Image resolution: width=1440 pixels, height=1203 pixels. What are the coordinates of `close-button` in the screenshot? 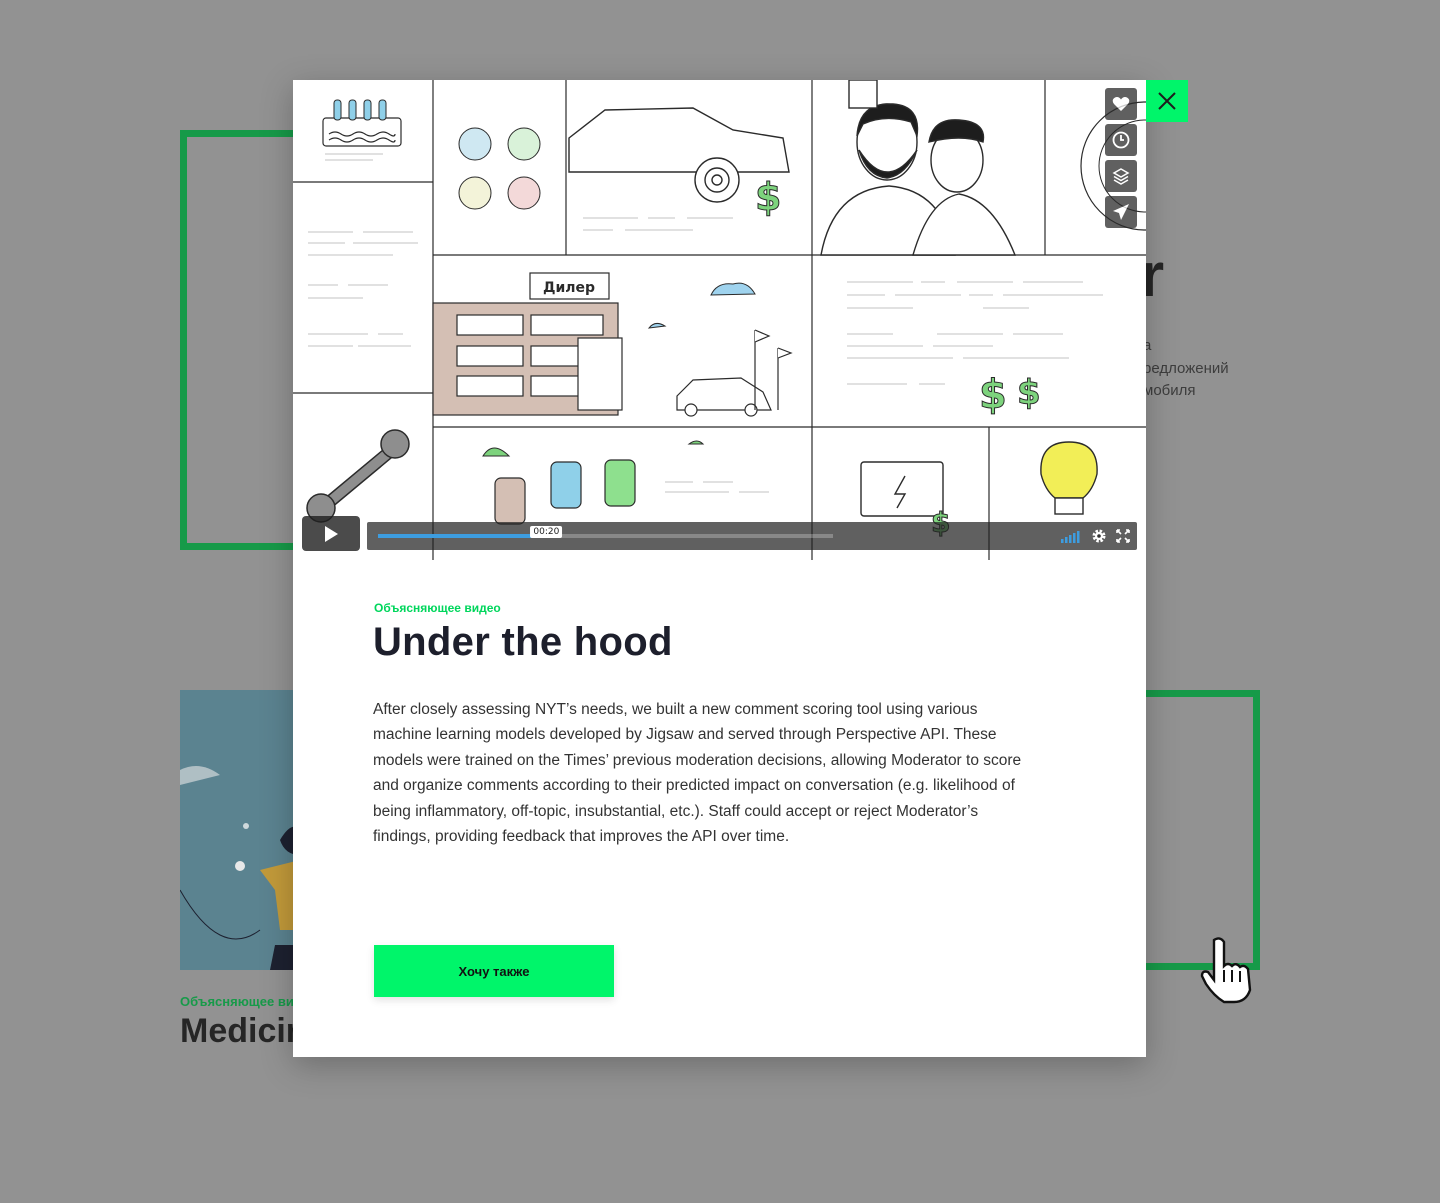 It's located at (1167, 101).